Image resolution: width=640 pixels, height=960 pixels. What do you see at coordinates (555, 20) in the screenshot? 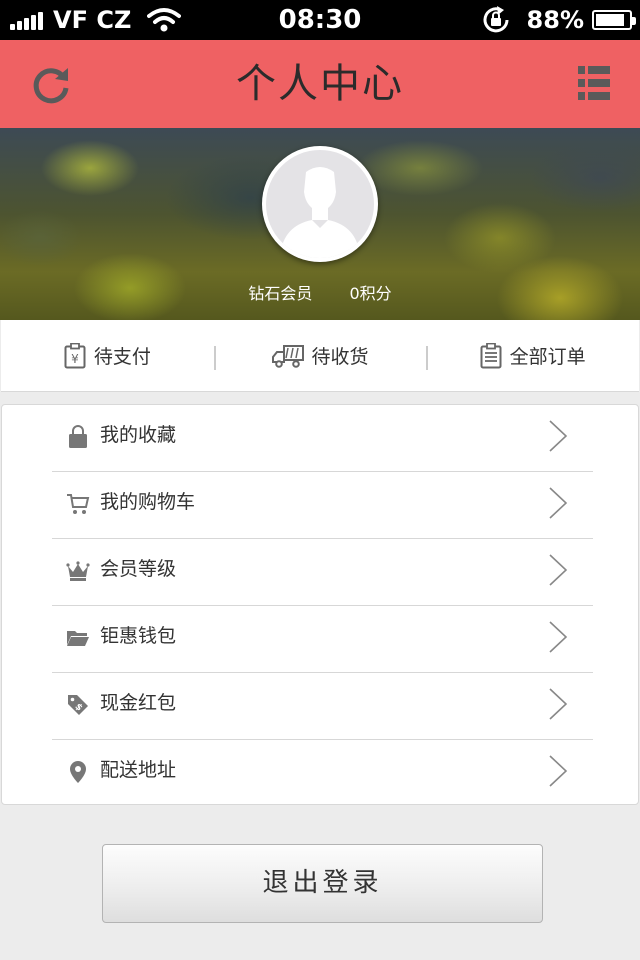
I see `battery-percent: 88%` at bounding box center [555, 20].